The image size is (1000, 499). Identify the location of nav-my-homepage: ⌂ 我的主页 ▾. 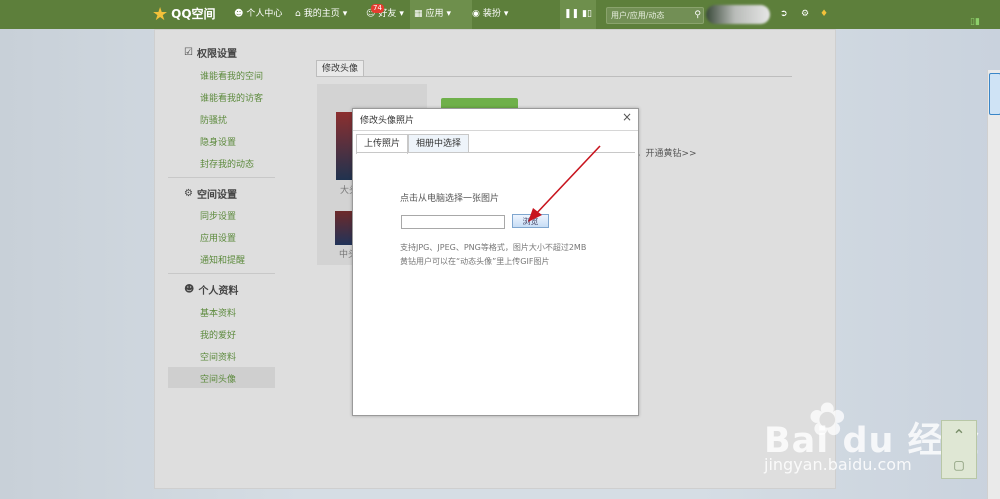
(321, 14).